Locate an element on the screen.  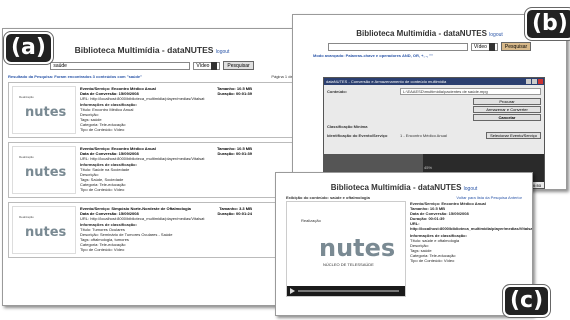
duration-field: Duração: 00:01:24 is located at coordinates (234, 213).